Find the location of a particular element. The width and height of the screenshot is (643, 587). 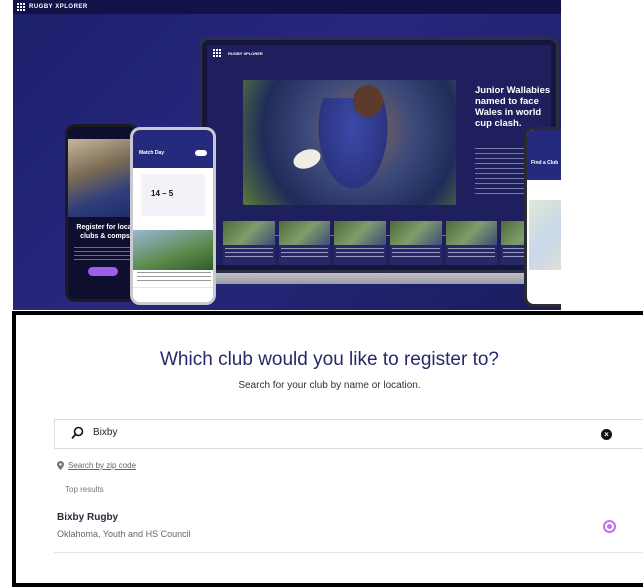

hero-topbar: RUGBY XPLORER is located at coordinates (287, 7).